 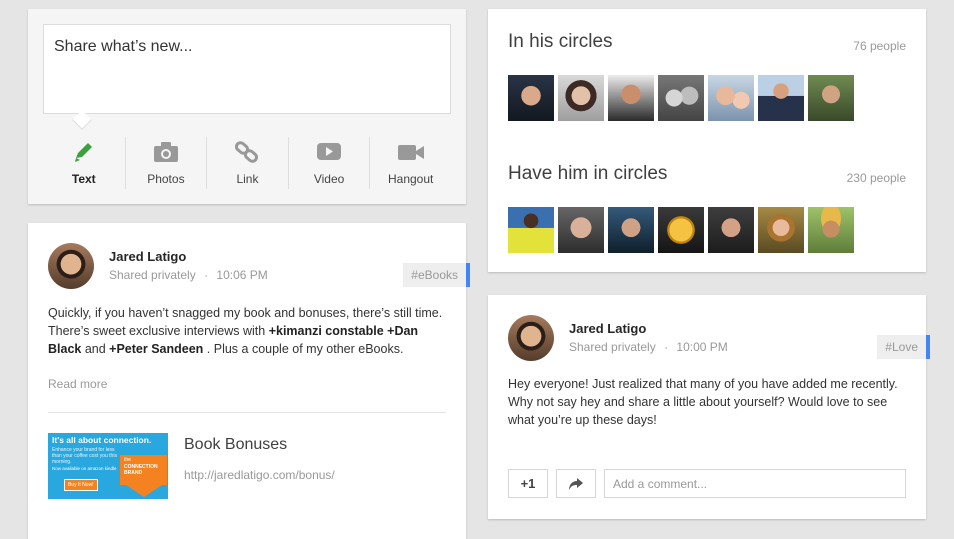 What do you see at coordinates (587, 174) in the screenshot?
I see `have-in-circles-title: Have him in circles` at bounding box center [587, 174].